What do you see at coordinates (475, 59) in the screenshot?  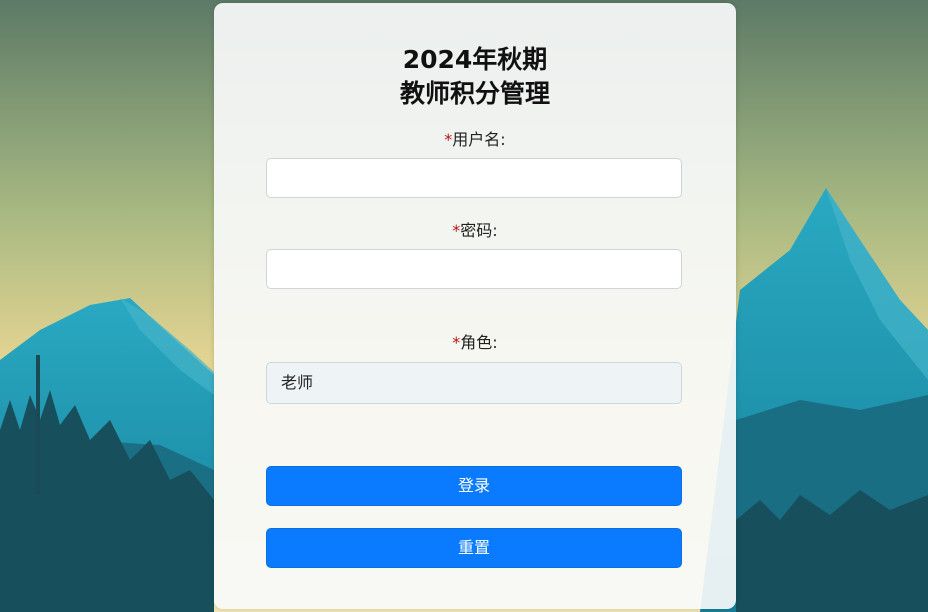 I see `page-title-line1: 2024年秋期` at bounding box center [475, 59].